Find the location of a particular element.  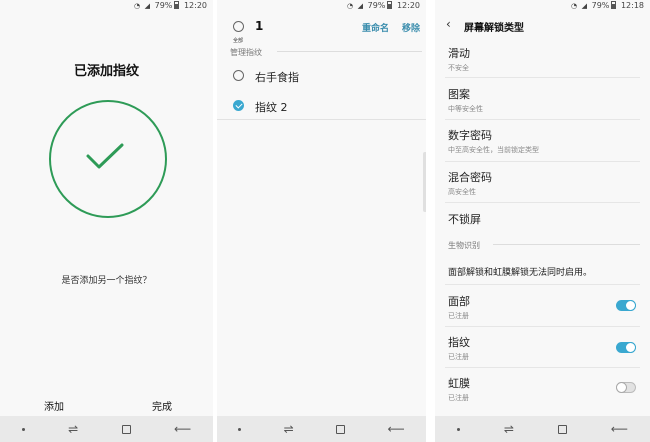

biometrics-note: 面部解锁和虹膜解锁无法同时启用。 is located at coordinates (520, 273).